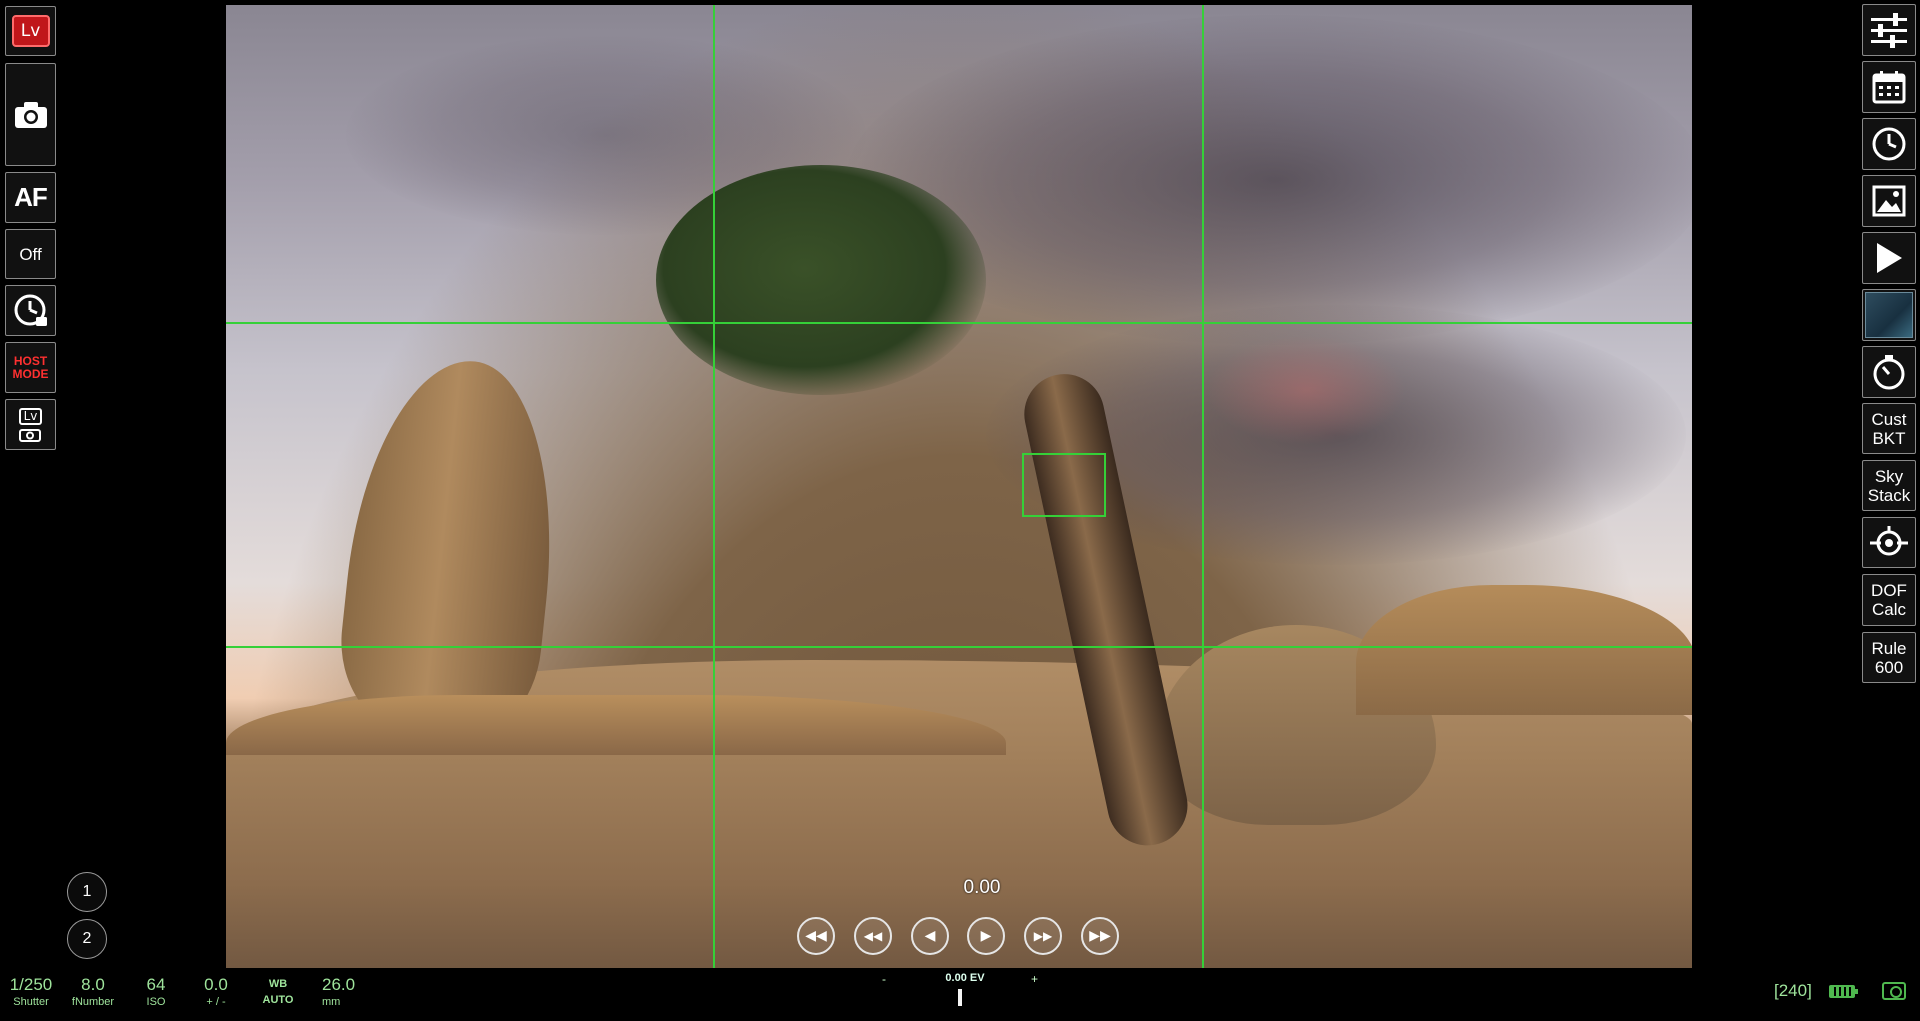 The width and height of the screenshot is (1920, 1021). I want to click on timelapse-icon, so click(30, 310).